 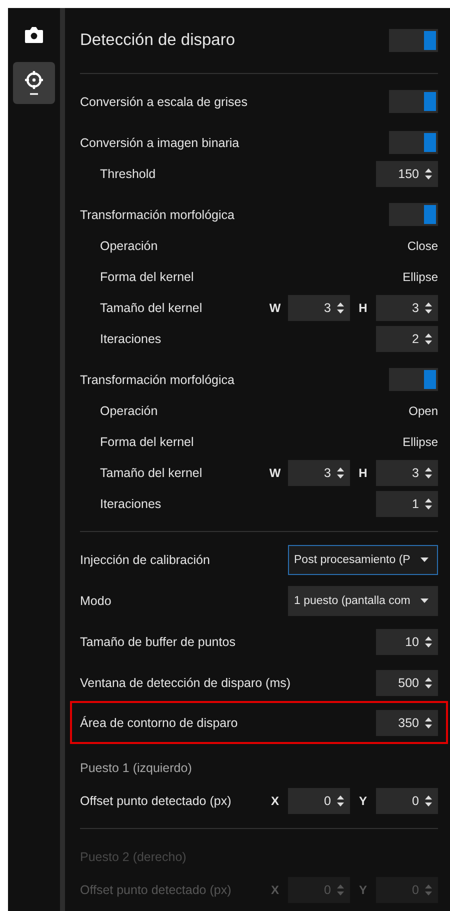 I want to click on dropdown: Post procesamiento (P, so click(x=363, y=559).